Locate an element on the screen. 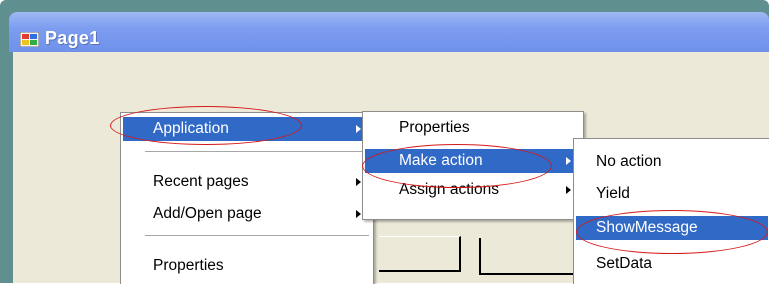 Image resolution: width=769 pixels, height=284 pixels. menu-item-label: SetData is located at coordinates (624, 263).